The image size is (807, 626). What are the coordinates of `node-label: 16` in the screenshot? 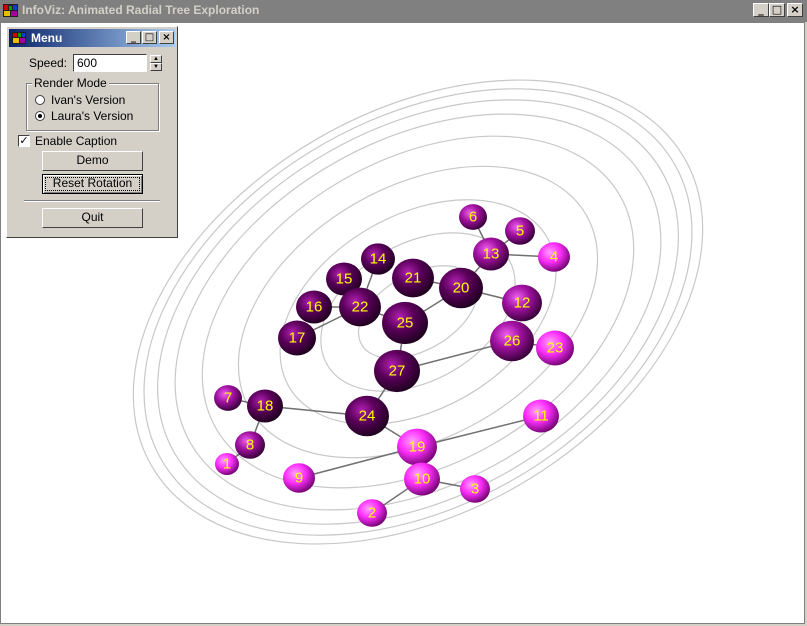 It's located at (314, 307).